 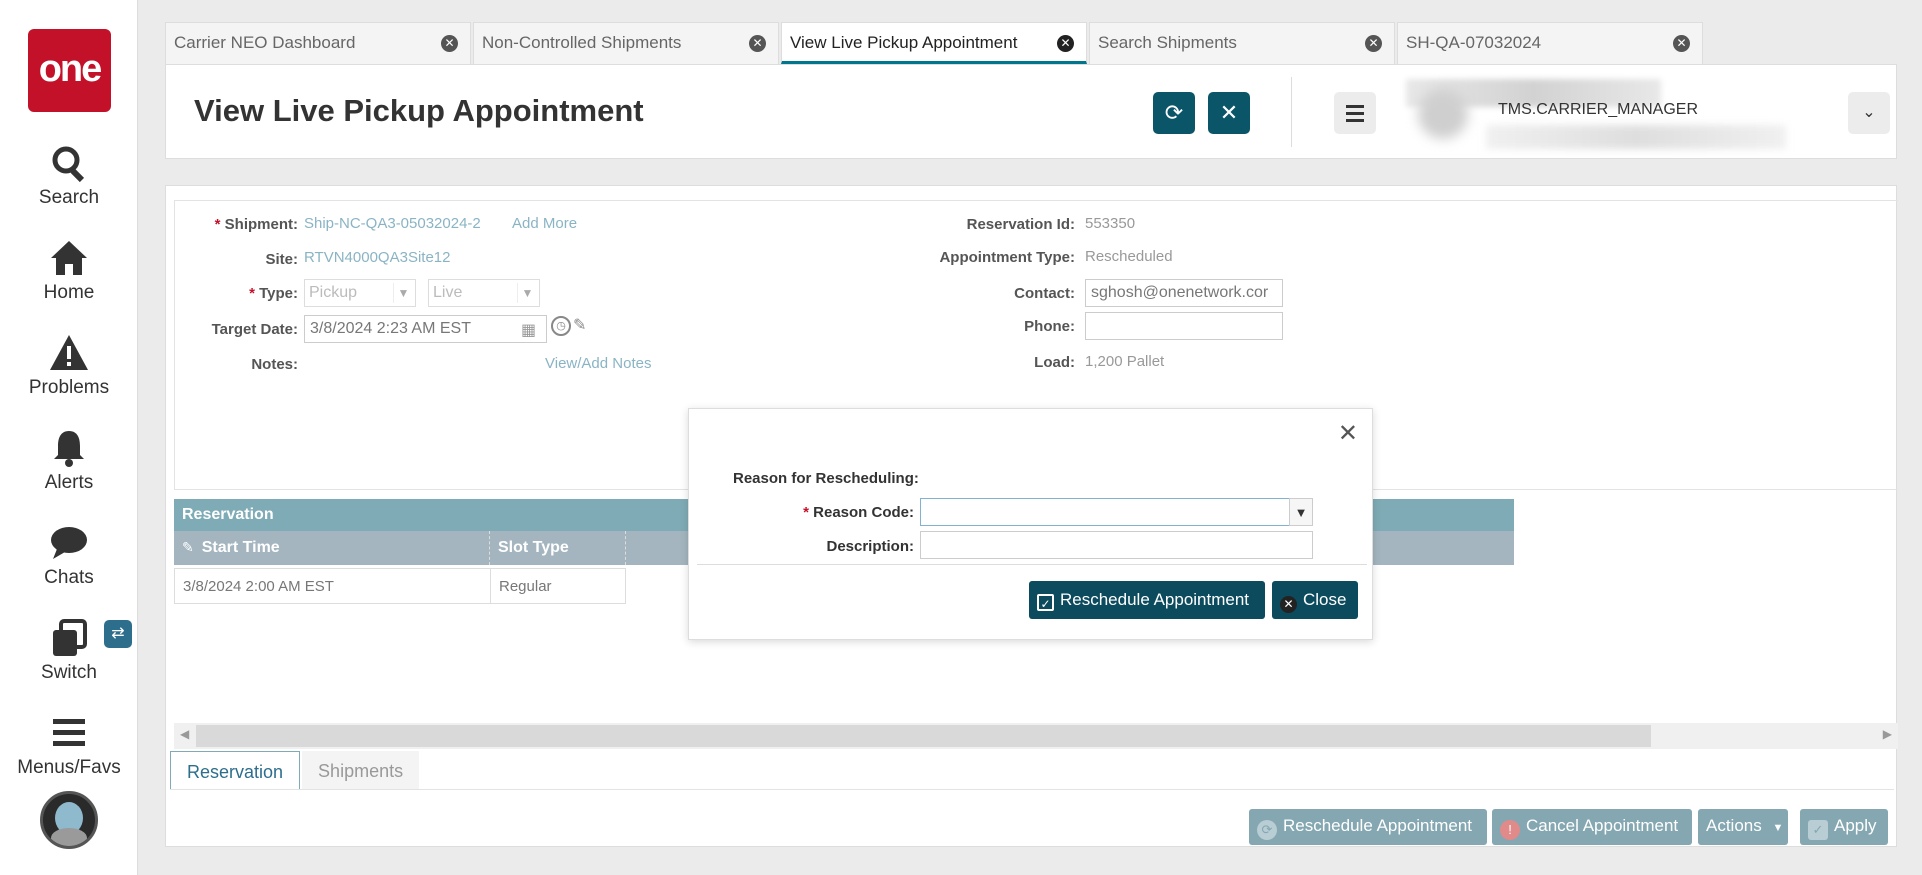 I want to click on type-label: * Type:, so click(x=273, y=293).